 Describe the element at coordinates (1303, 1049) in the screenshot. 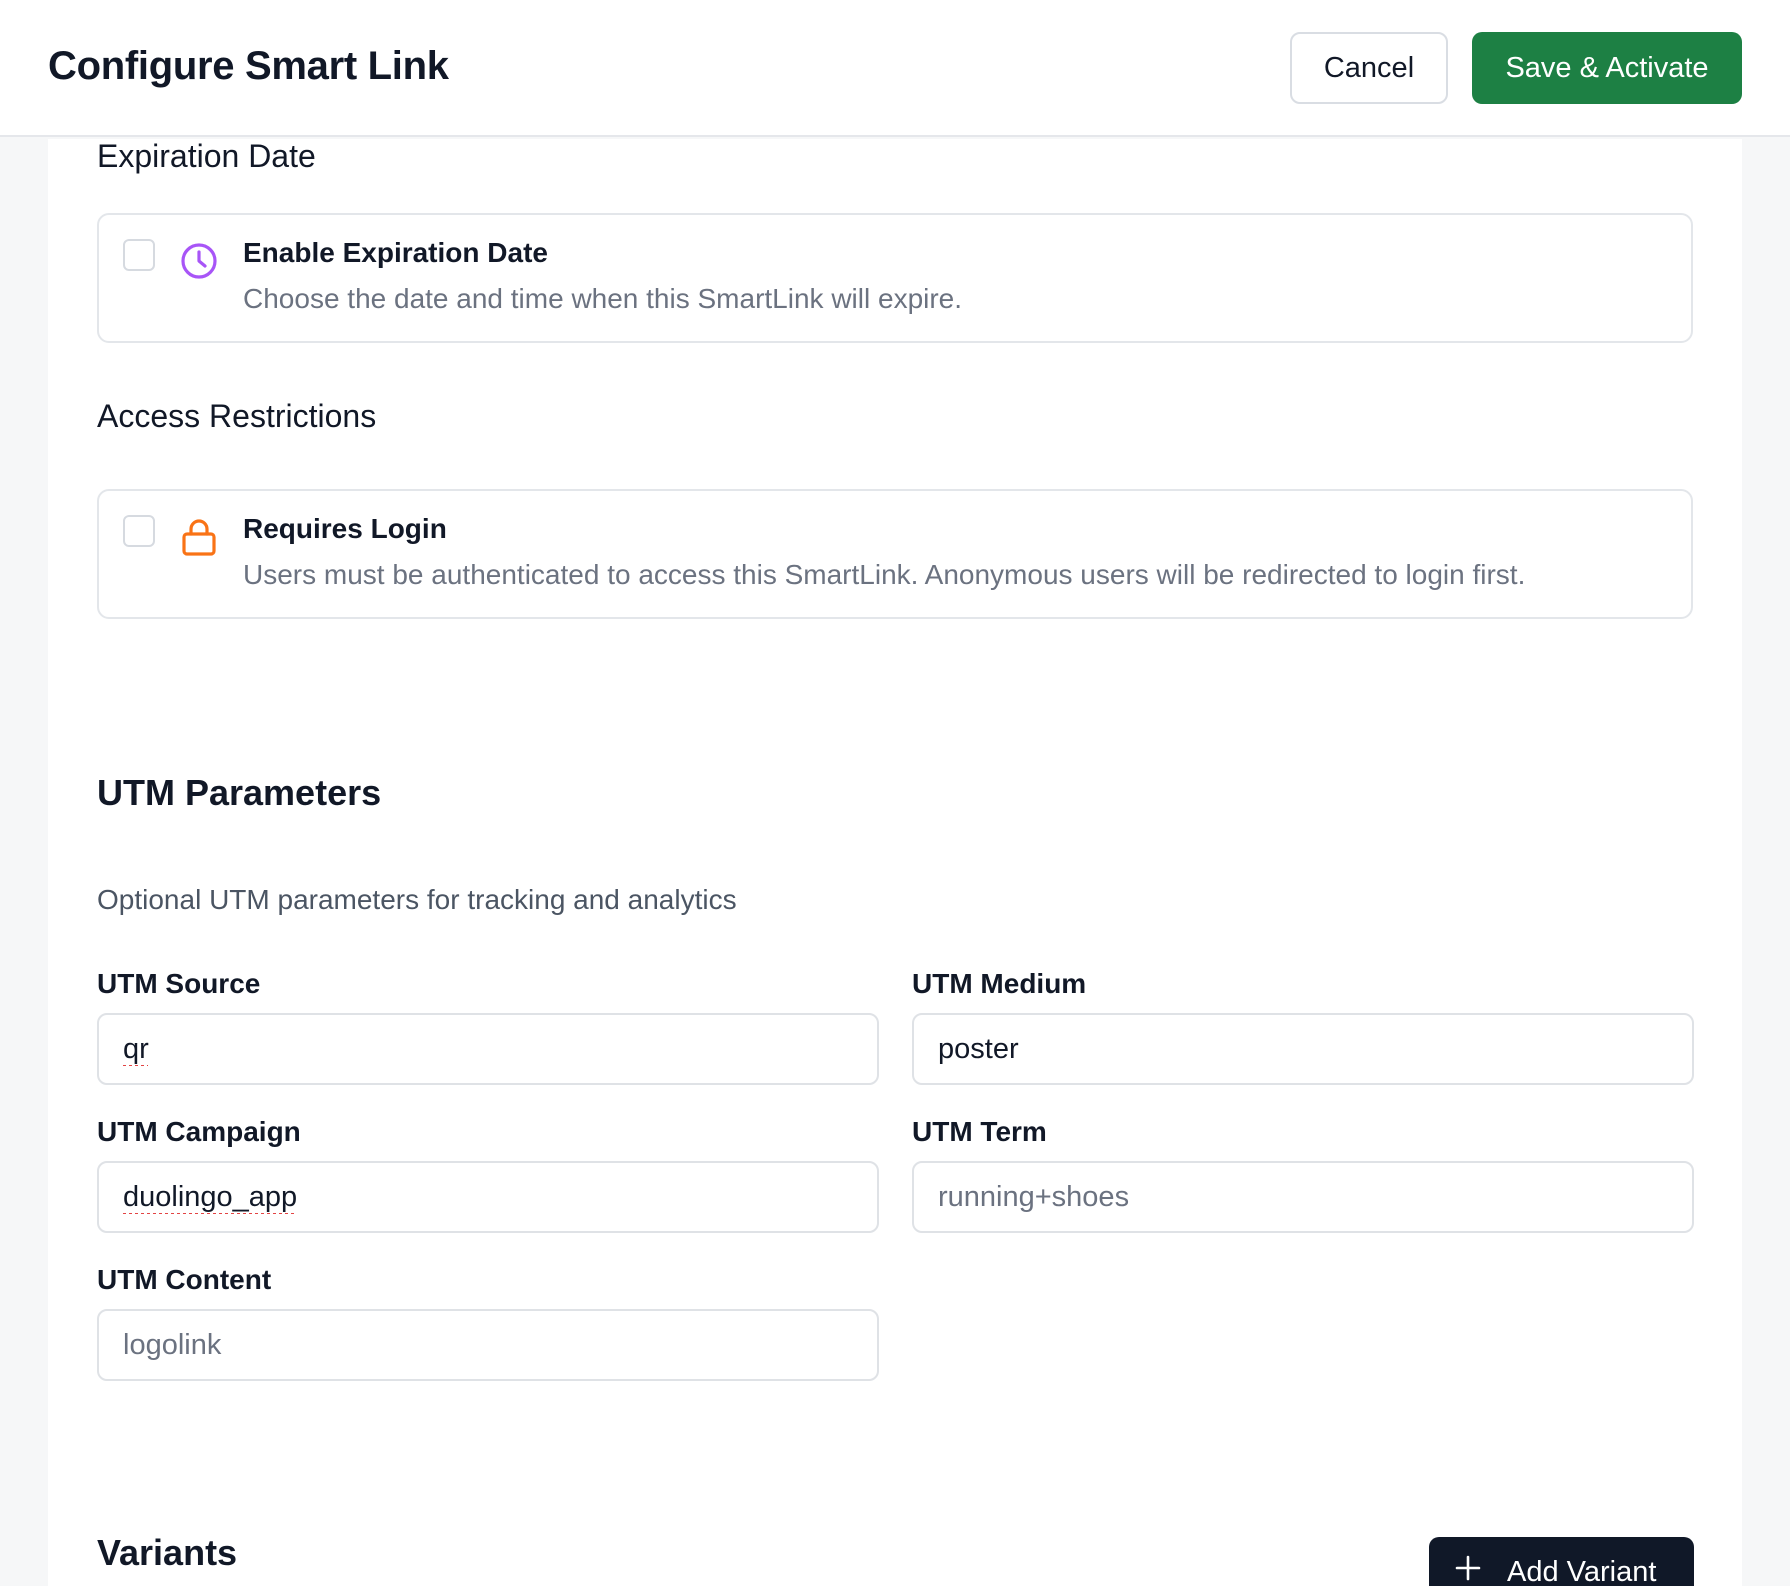

I see `utm-medium-input` at that location.